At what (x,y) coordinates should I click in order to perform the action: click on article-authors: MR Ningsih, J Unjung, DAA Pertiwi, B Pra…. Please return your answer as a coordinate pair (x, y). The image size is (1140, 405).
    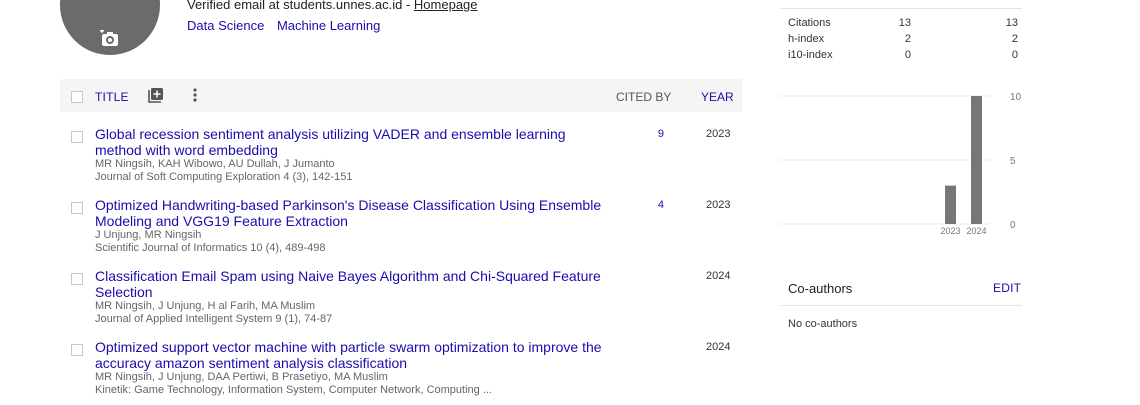
    Looking at the image, I should click on (241, 377).